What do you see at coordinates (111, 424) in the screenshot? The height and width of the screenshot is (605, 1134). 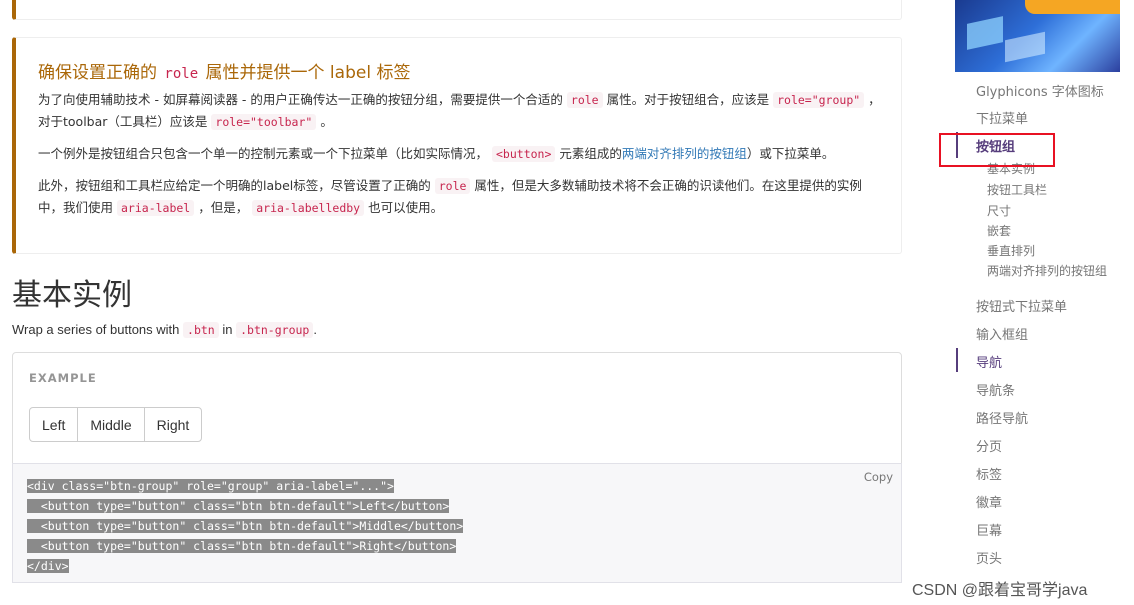 I see `middle-button: Middle` at bounding box center [111, 424].